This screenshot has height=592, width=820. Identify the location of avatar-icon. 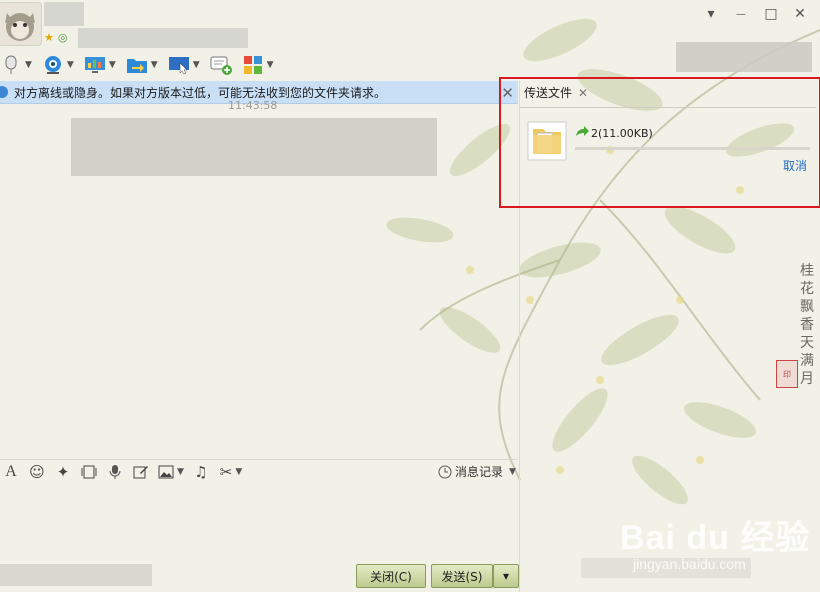
(20, 27).